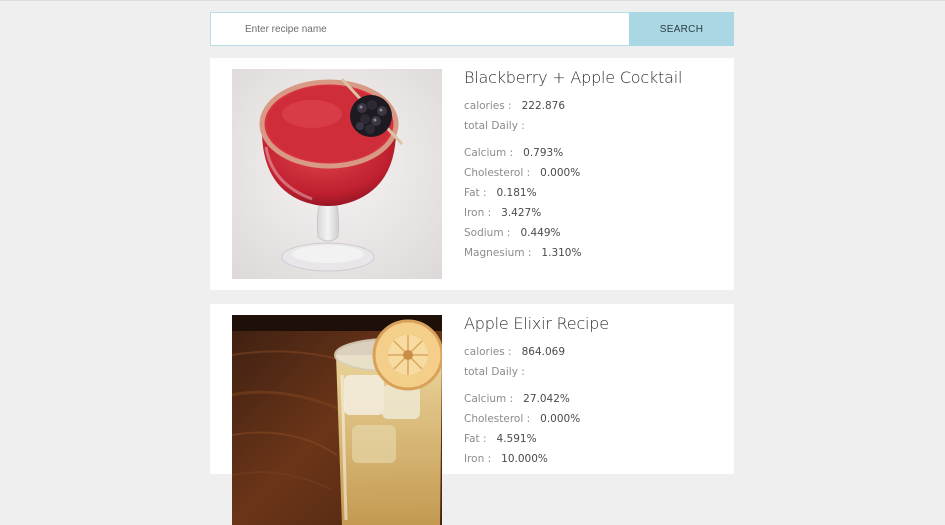 This screenshot has height=525, width=945. I want to click on search-input, so click(419, 29).